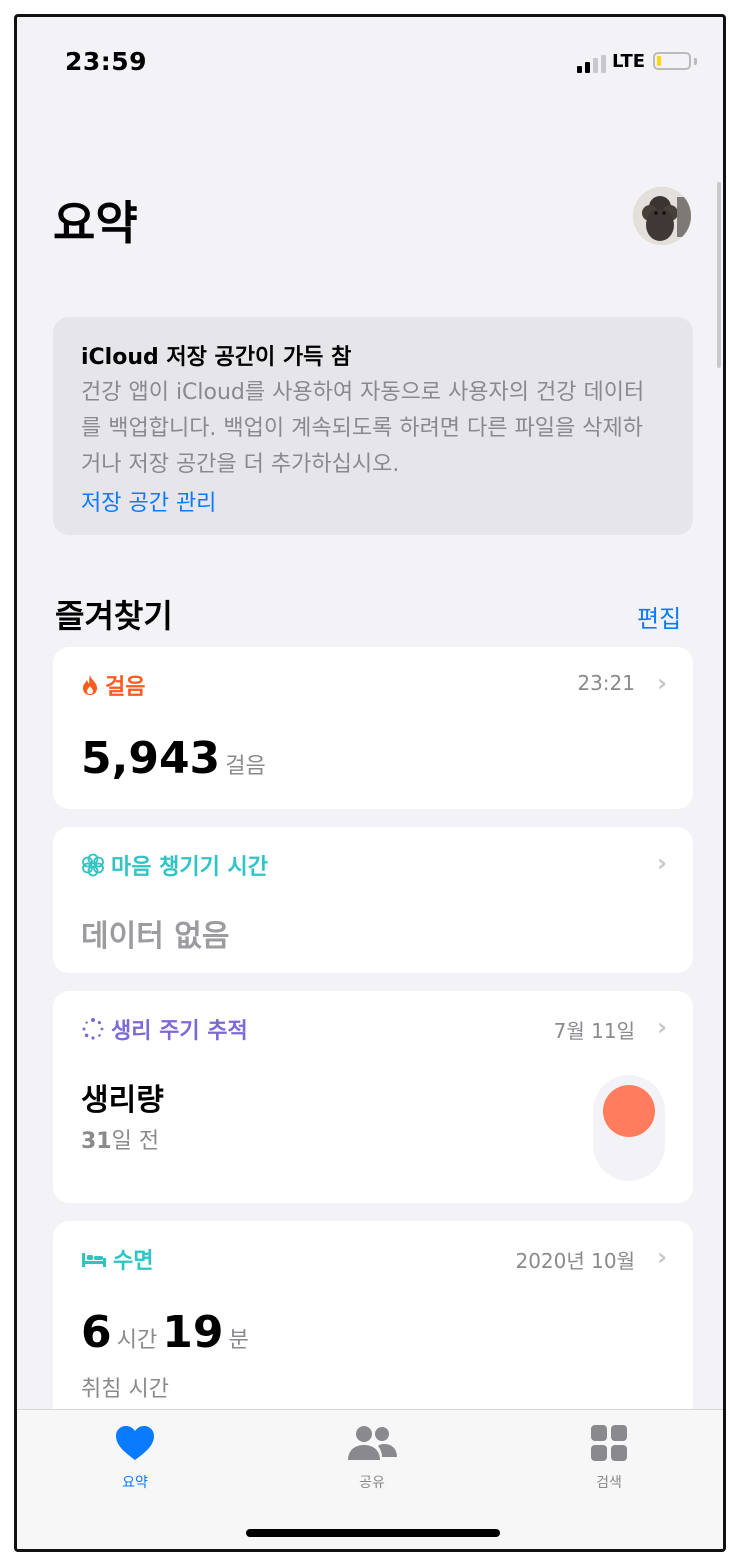 The image size is (743, 1568). I want to click on sleep-minutes: 19, so click(193, 1332).